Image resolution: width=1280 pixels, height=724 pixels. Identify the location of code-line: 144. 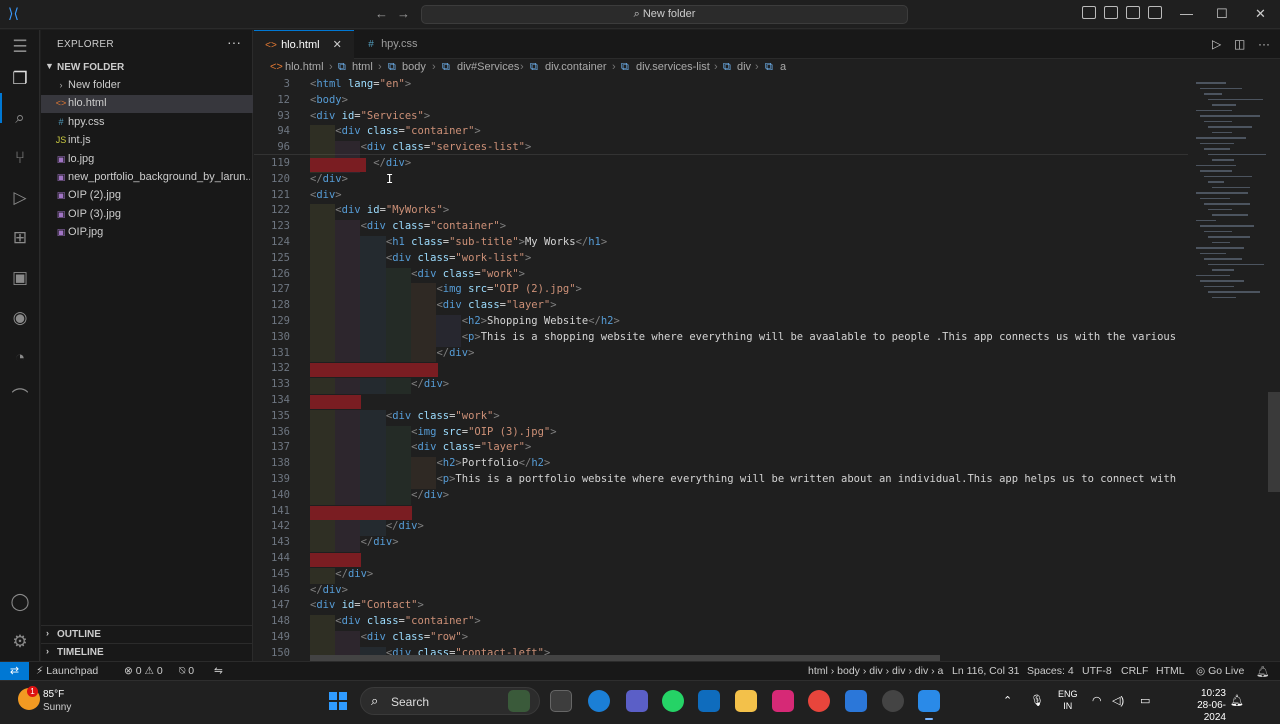
(721, 560).